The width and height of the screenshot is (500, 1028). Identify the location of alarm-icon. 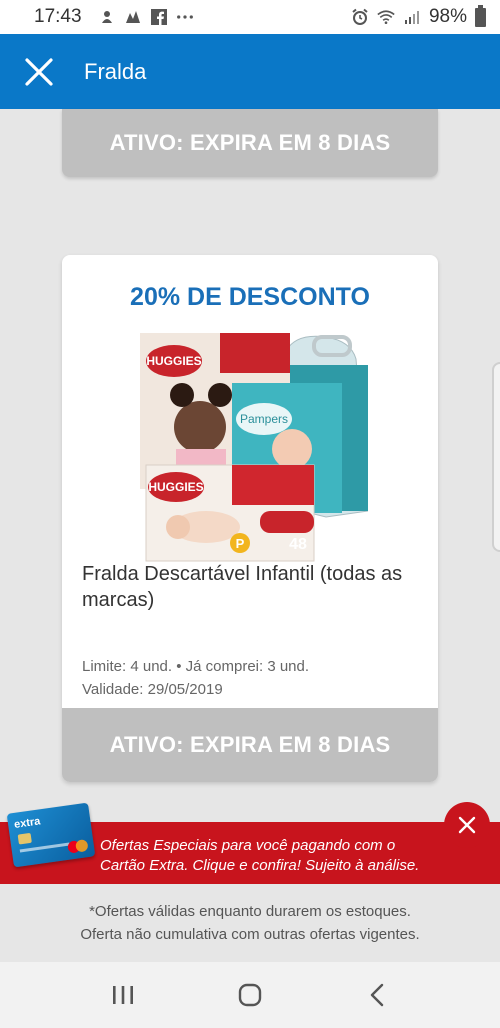
(360, 17).